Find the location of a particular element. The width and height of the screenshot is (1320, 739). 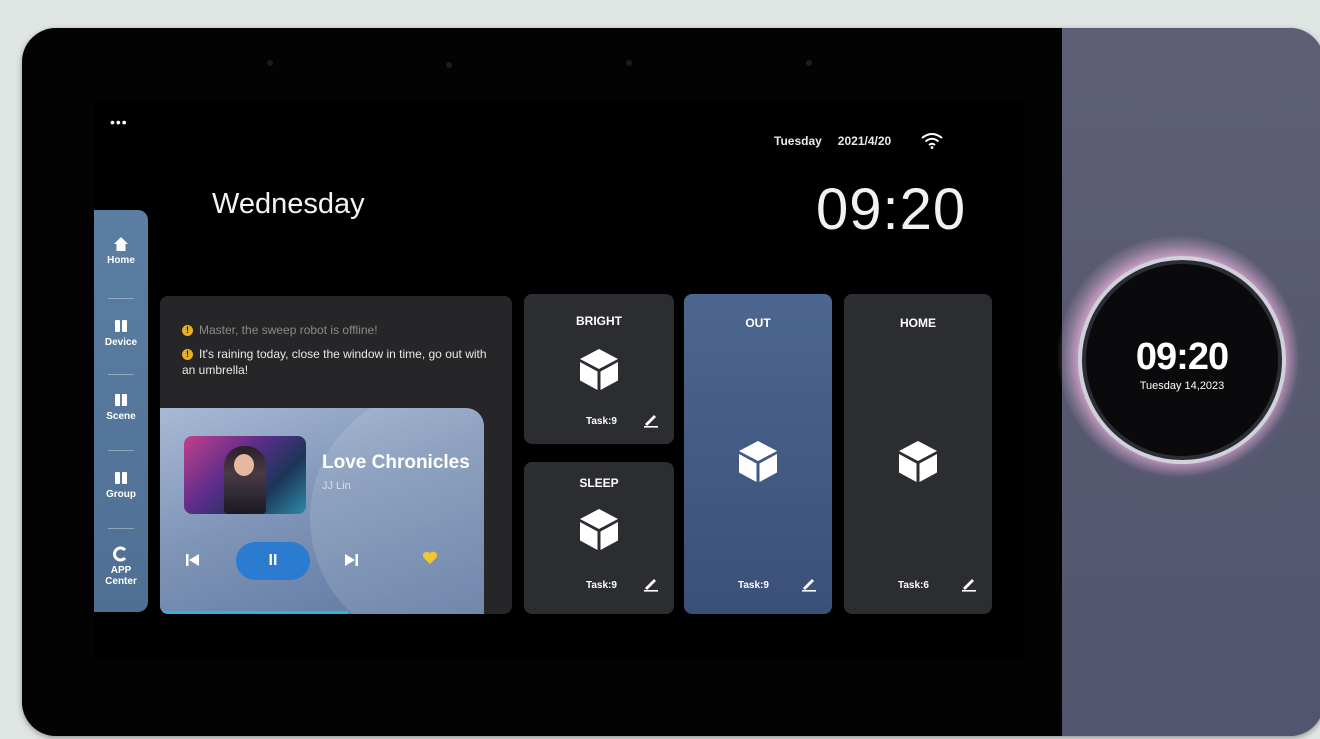

album-art is located at coordinates (245, 475).